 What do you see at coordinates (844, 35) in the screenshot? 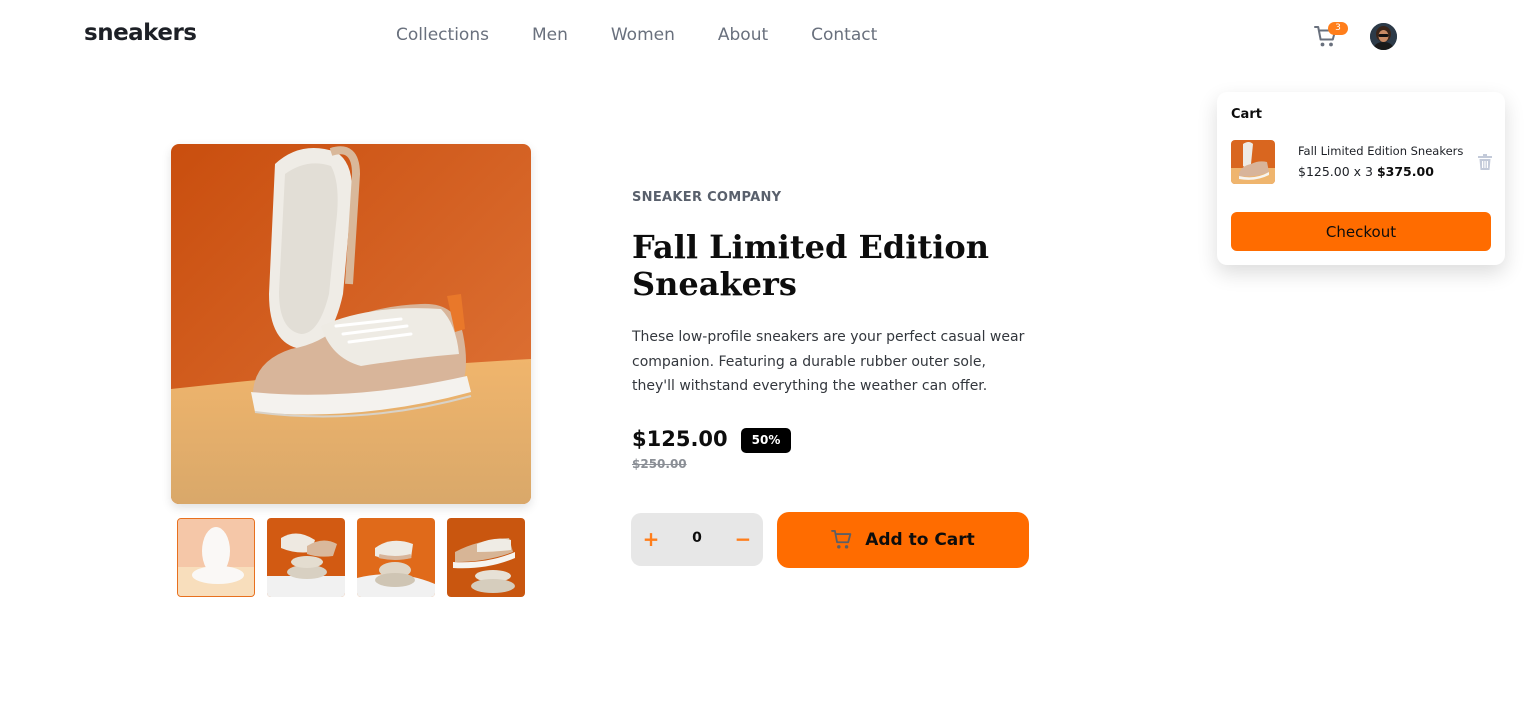
I see `nav-contact: Contact` at bounding box center [844, 35].